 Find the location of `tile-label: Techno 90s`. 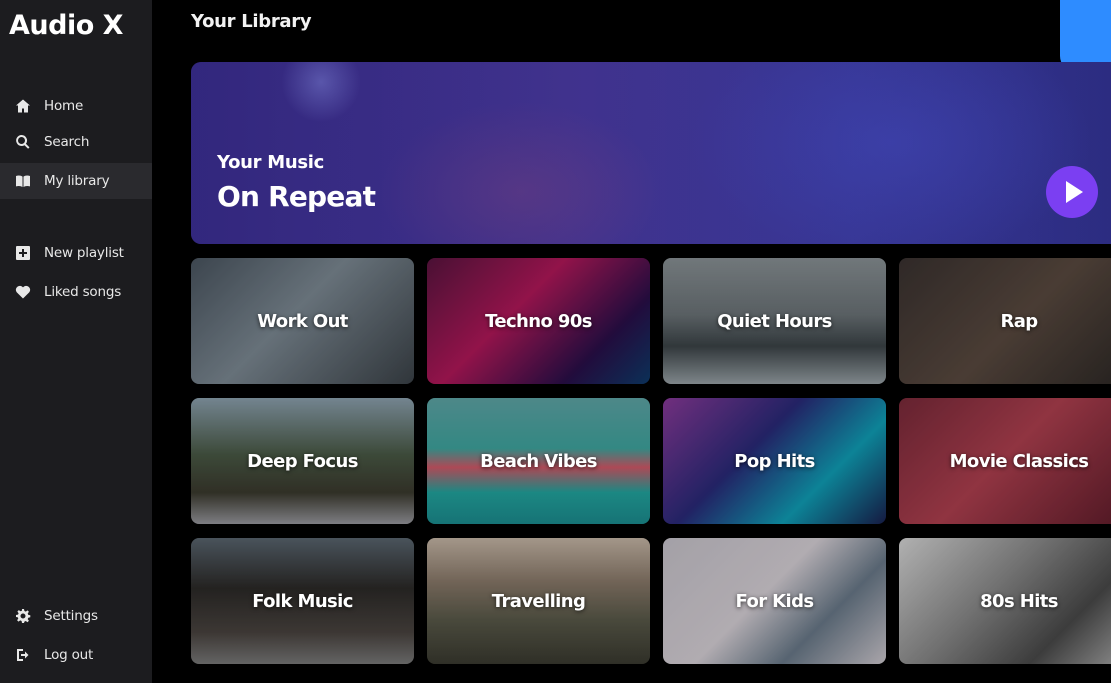

tile-label: Techno 90s is located at coordinates (538, 321).